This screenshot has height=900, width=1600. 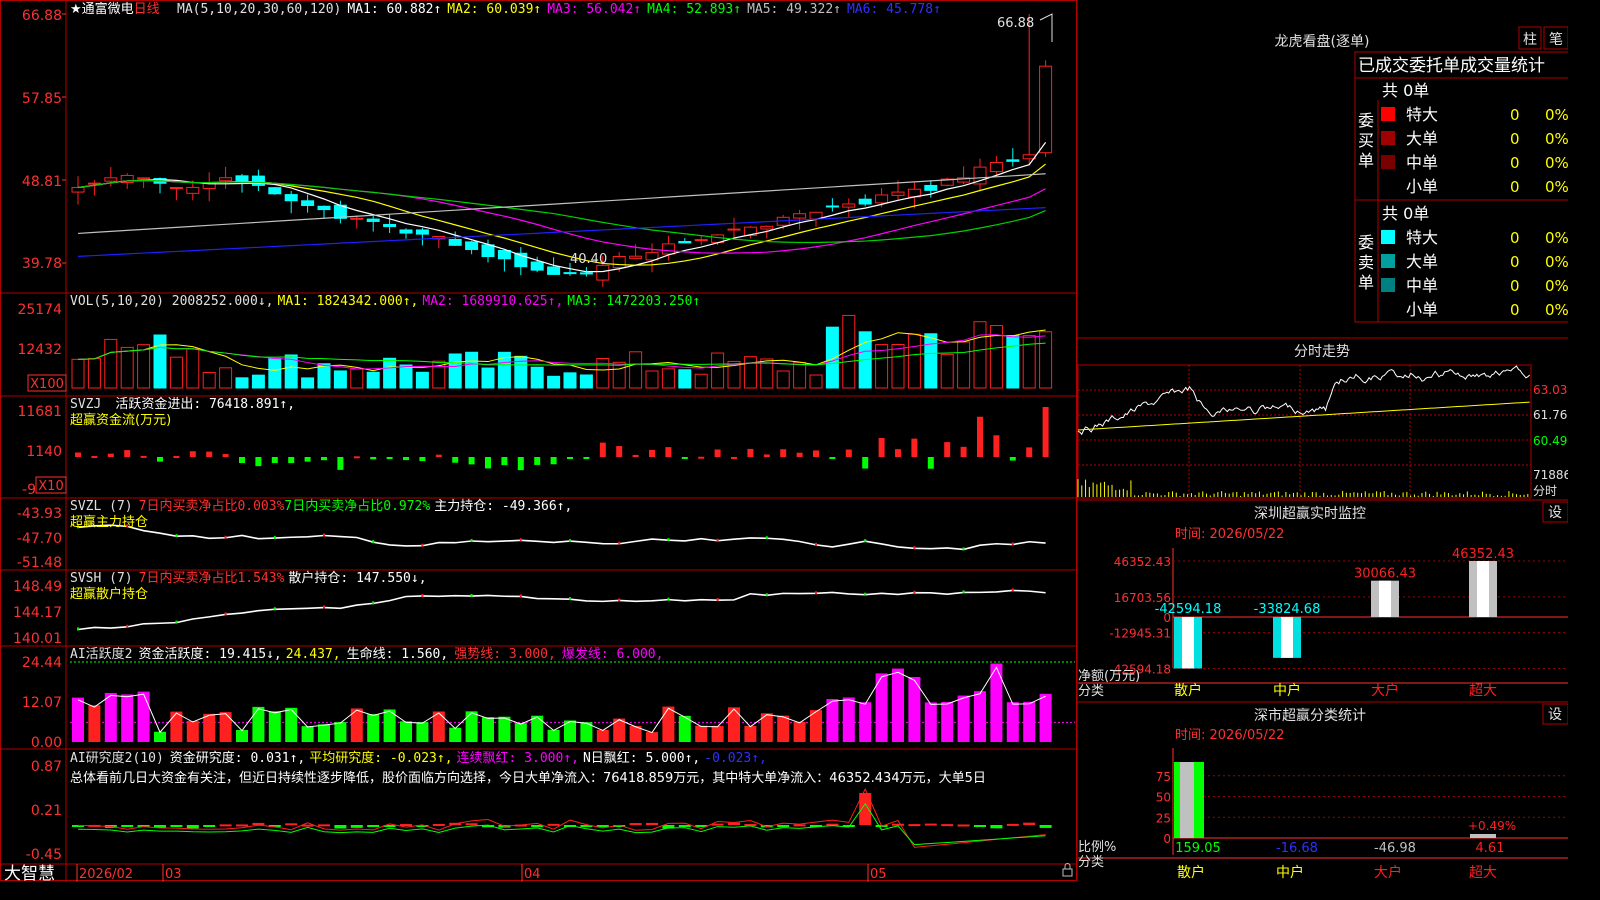 I want to click on lock-icon, so click(x=1067, y=870).